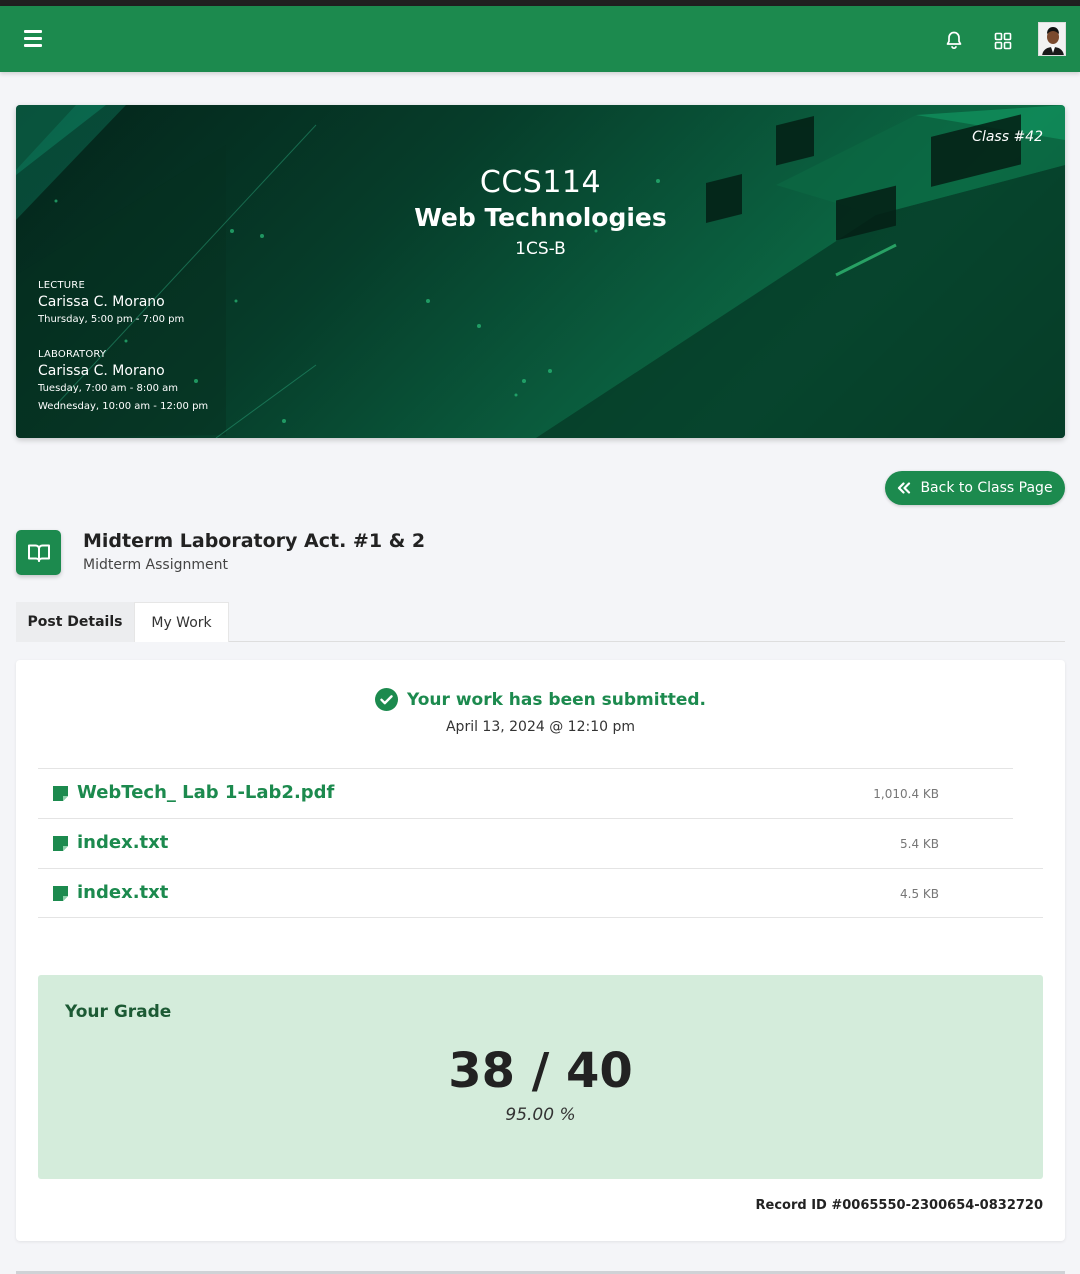  I want to click on post-title: Midterm Laboratory Act. #1 & 2, so click(254, 541).